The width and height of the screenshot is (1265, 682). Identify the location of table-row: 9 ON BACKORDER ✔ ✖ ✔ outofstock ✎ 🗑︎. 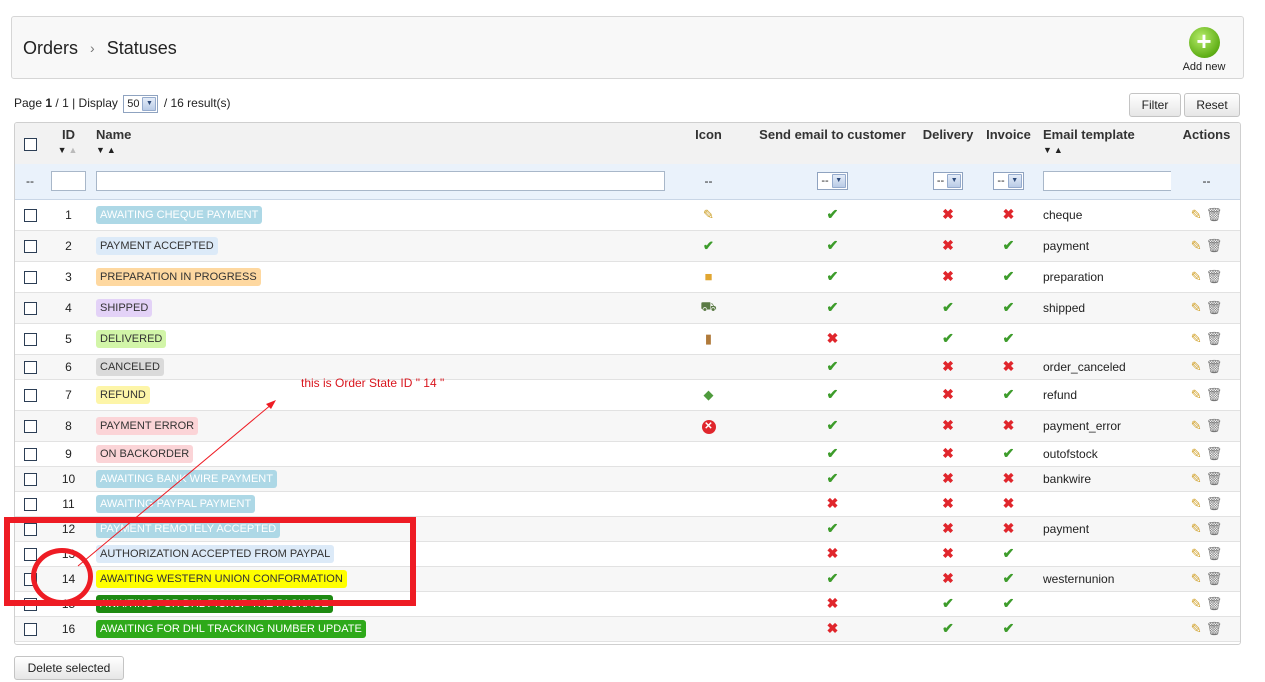
(627, 454).